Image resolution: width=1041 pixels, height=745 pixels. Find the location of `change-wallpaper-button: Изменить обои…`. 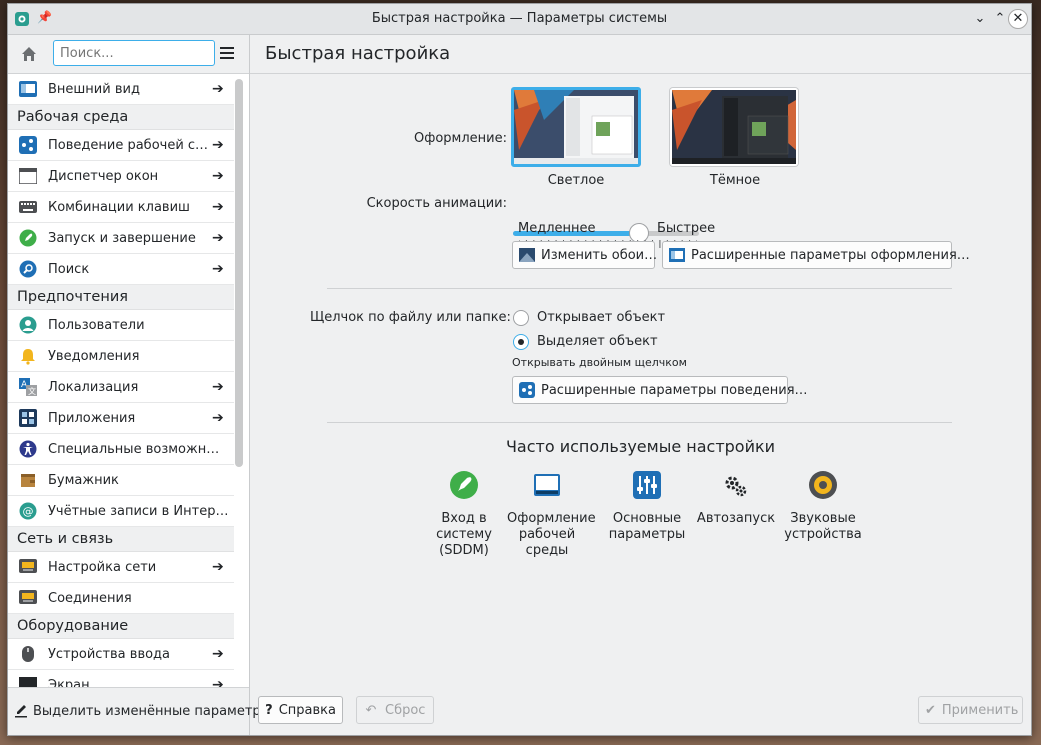

change-wallpaper-button: Изменить обои… is located at coordinates (585, 255).